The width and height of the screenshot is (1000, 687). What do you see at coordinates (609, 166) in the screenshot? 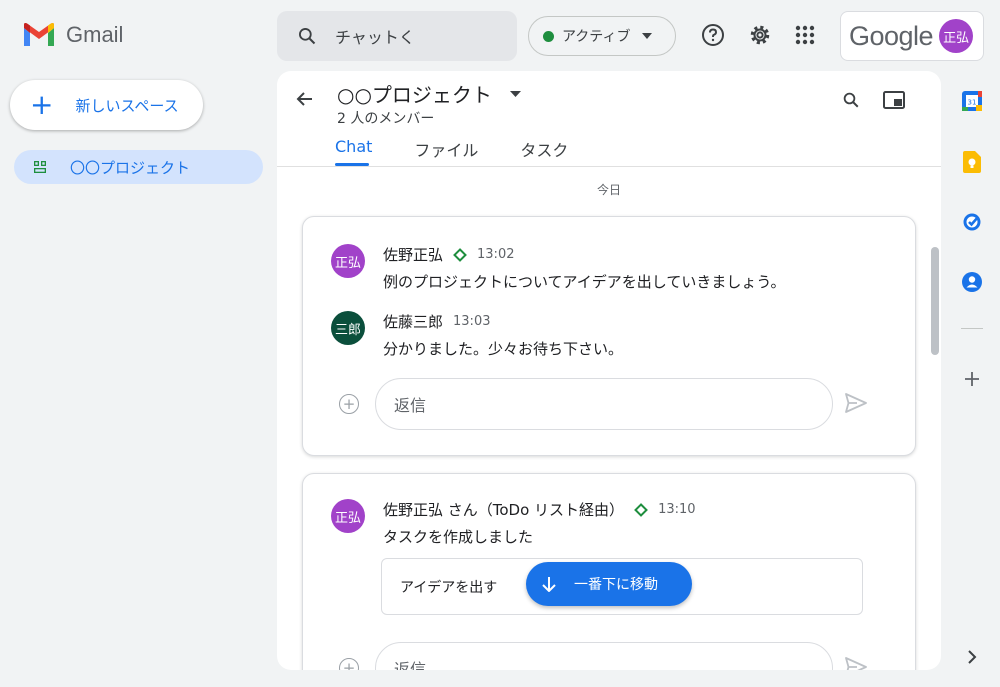
I see `header-divider` at bounding box center [609, 166].